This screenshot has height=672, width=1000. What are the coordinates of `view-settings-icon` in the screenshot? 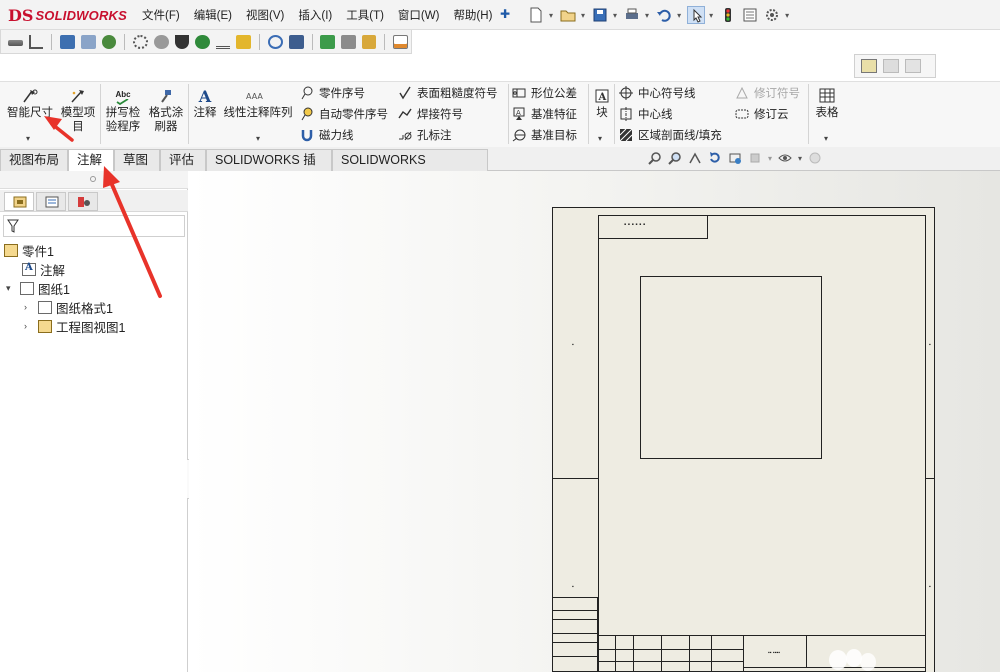 It's located at (735, 158).